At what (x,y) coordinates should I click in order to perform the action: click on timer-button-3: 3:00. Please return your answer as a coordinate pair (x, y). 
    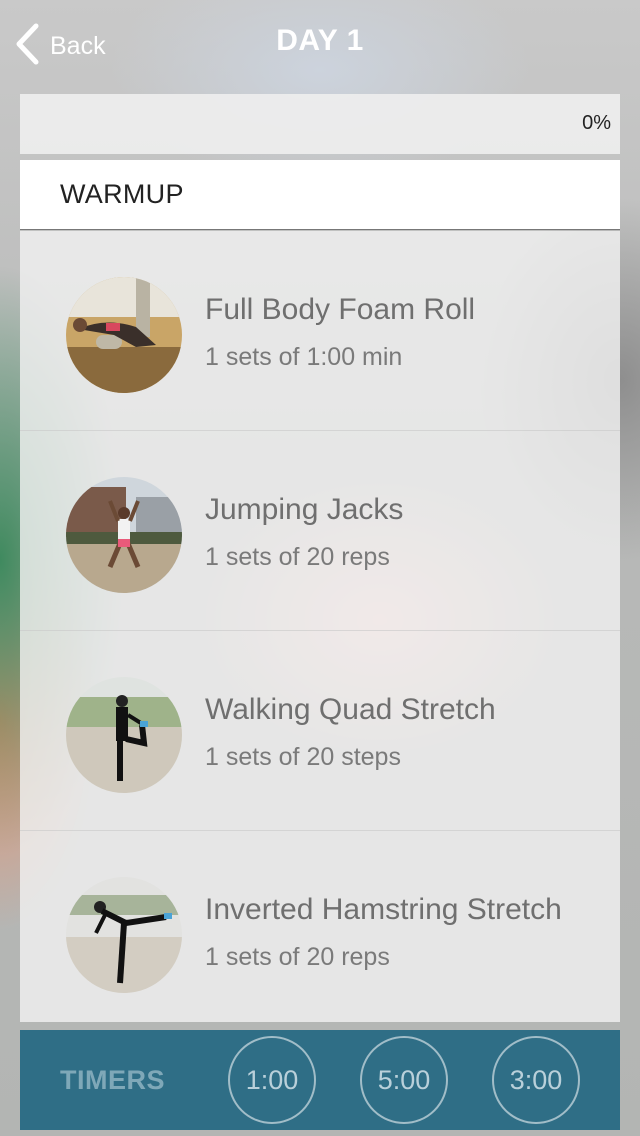
    Looking at the image, I should click on (536, 1080).